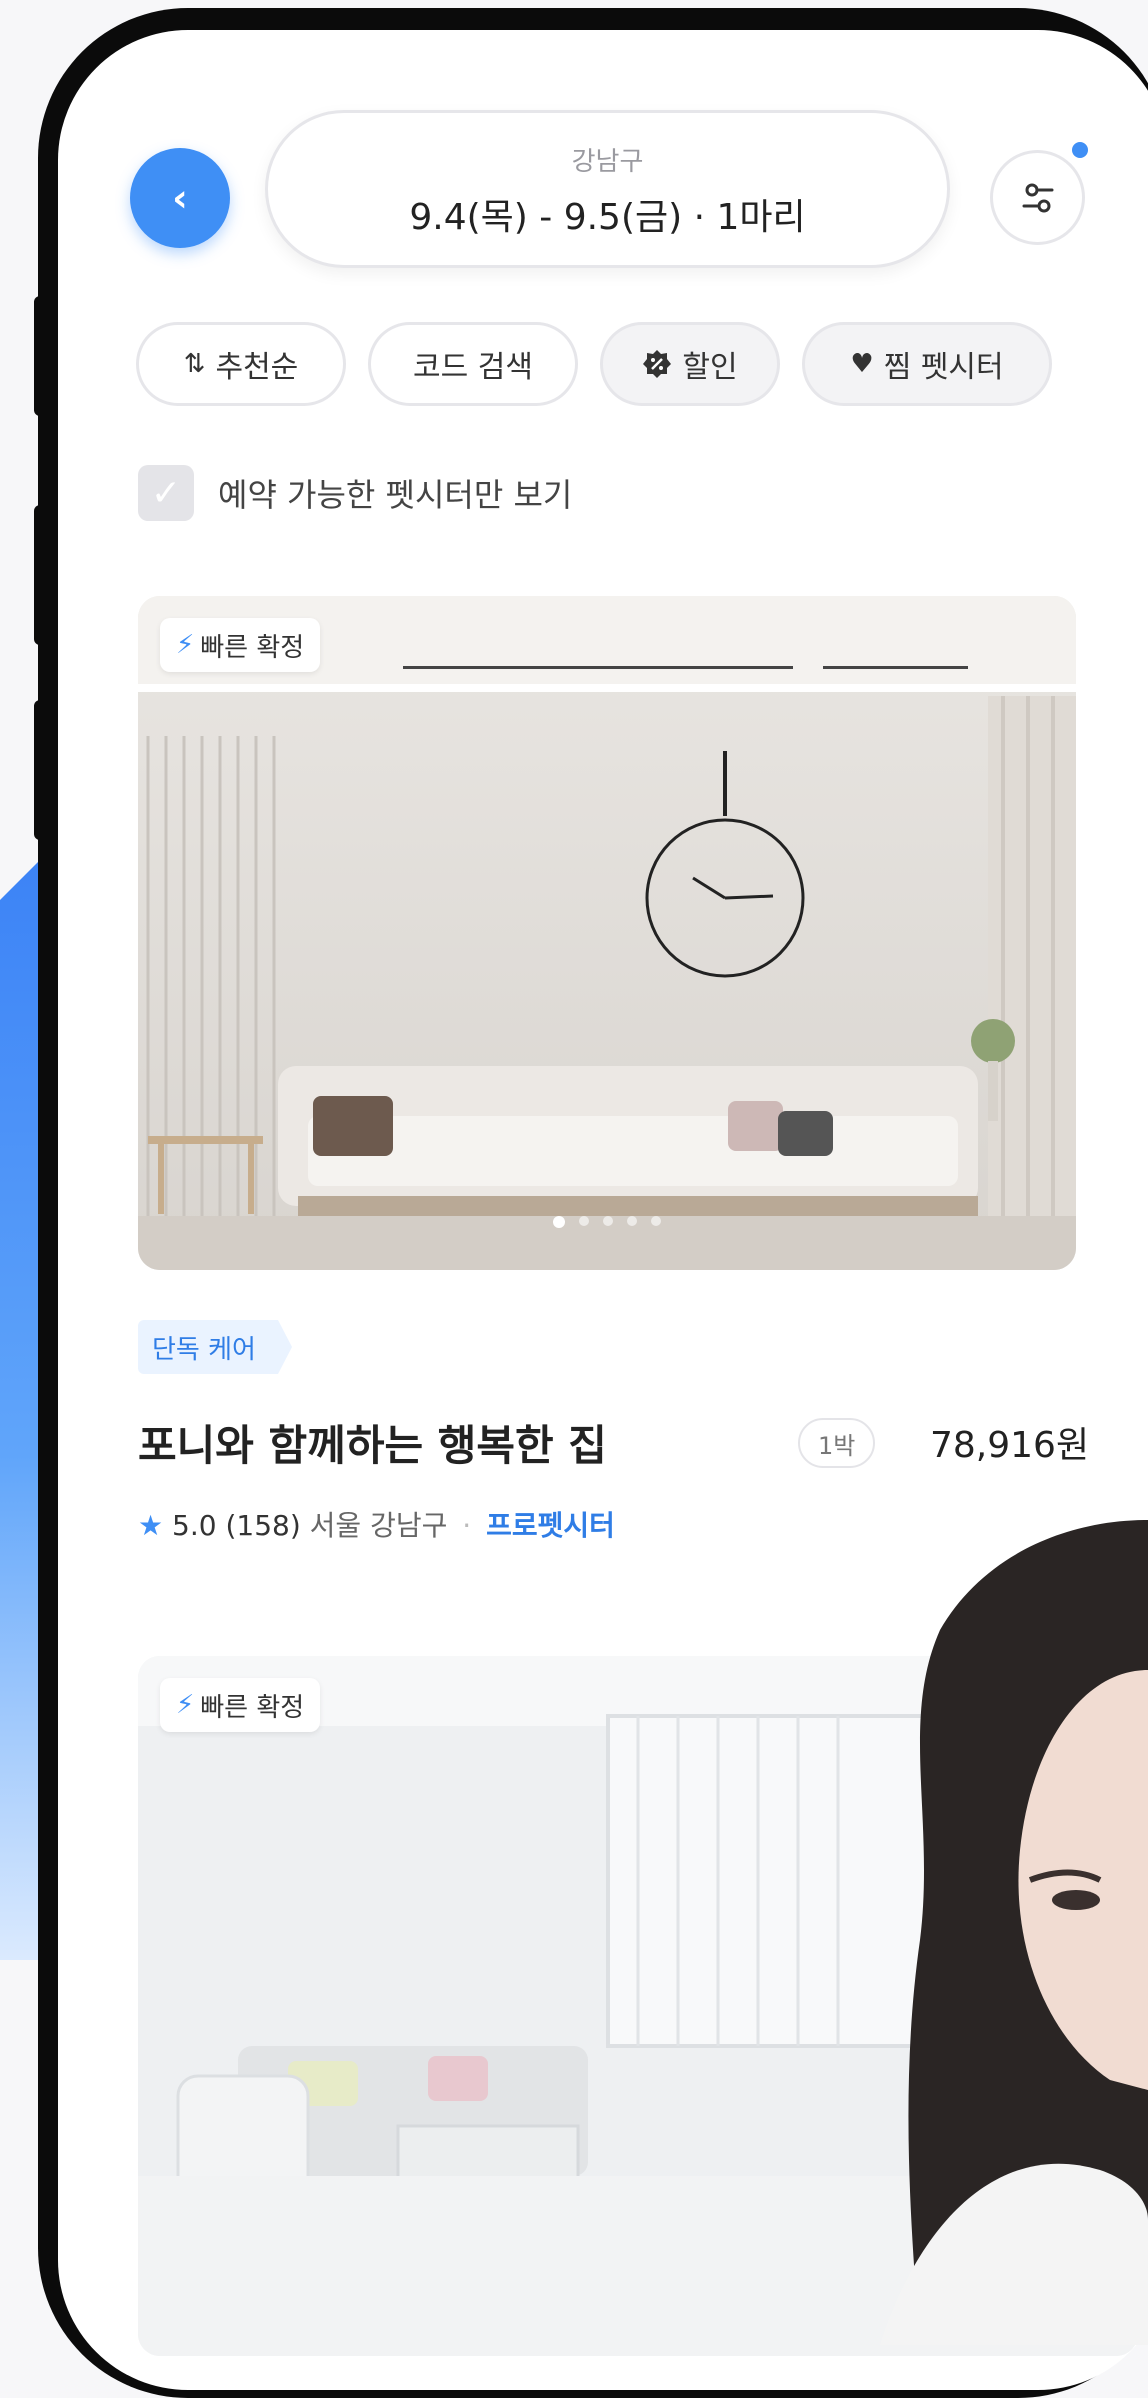 The image size is (1148, 2398). I want to click on listing-title: 포니와 함께하는 행복한 집, so click(372, 1442).